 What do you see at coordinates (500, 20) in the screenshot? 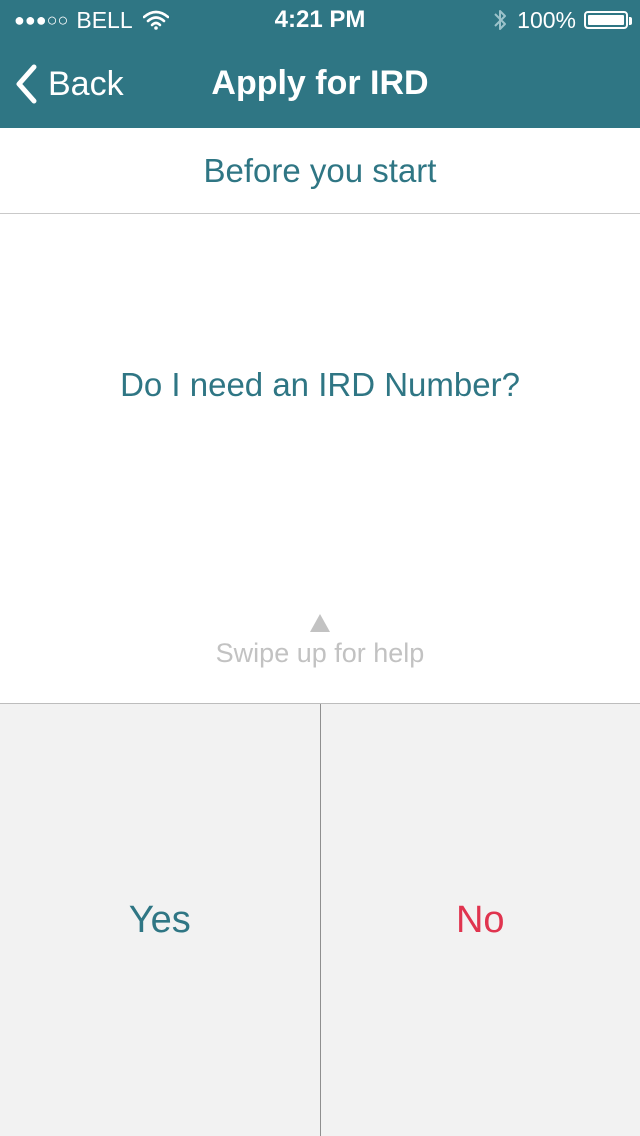
I see `bluetooth-icon` at bounding box center [500, 20].